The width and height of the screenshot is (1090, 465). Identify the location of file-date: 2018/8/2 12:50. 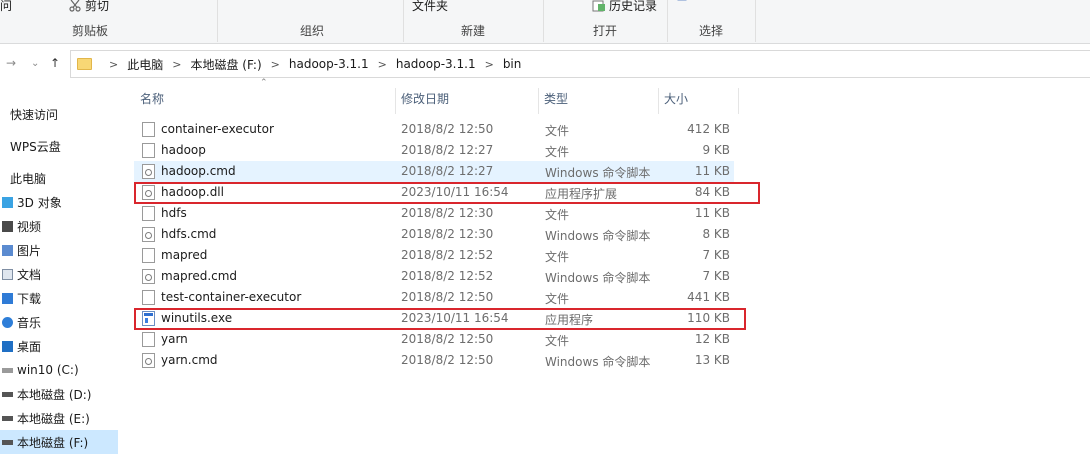
(447, 297).